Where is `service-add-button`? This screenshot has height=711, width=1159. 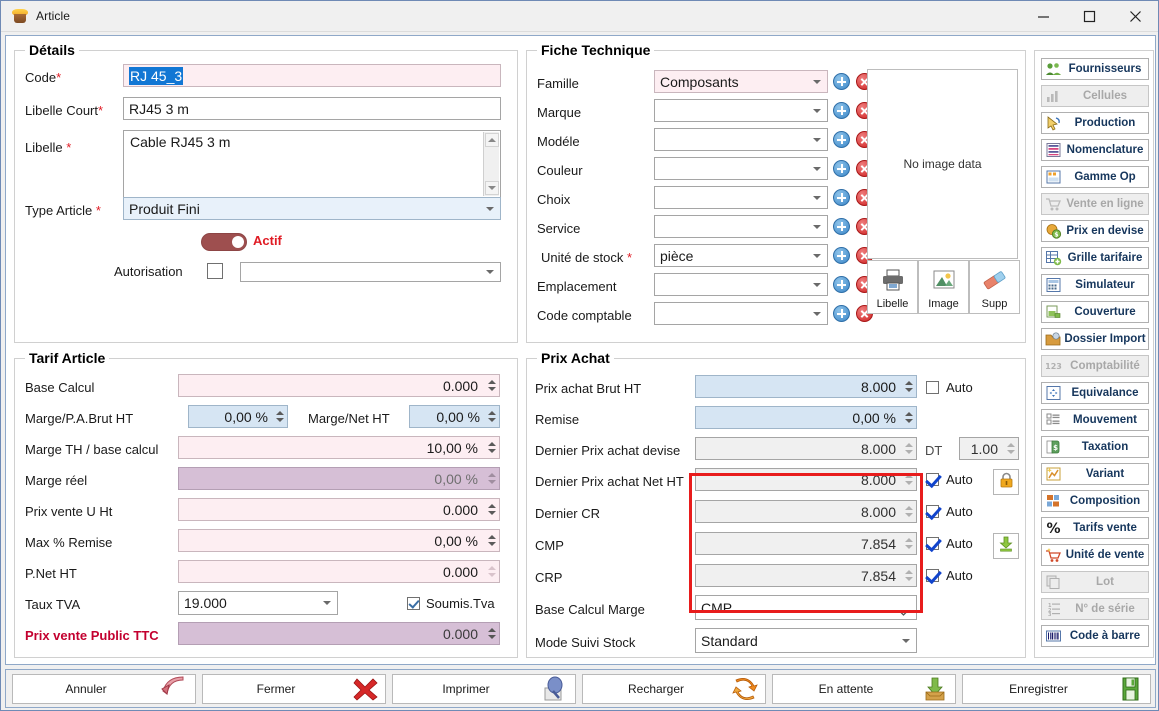
service-add-button is located at coordinates (841, 226).